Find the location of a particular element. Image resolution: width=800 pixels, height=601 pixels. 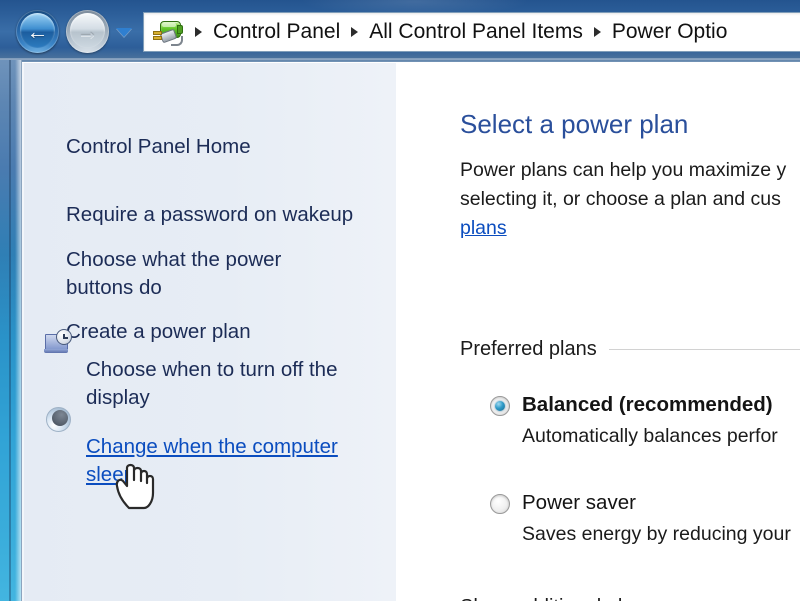

preferred-plans-header: Preferred plans is located at coordinates (630, 349).